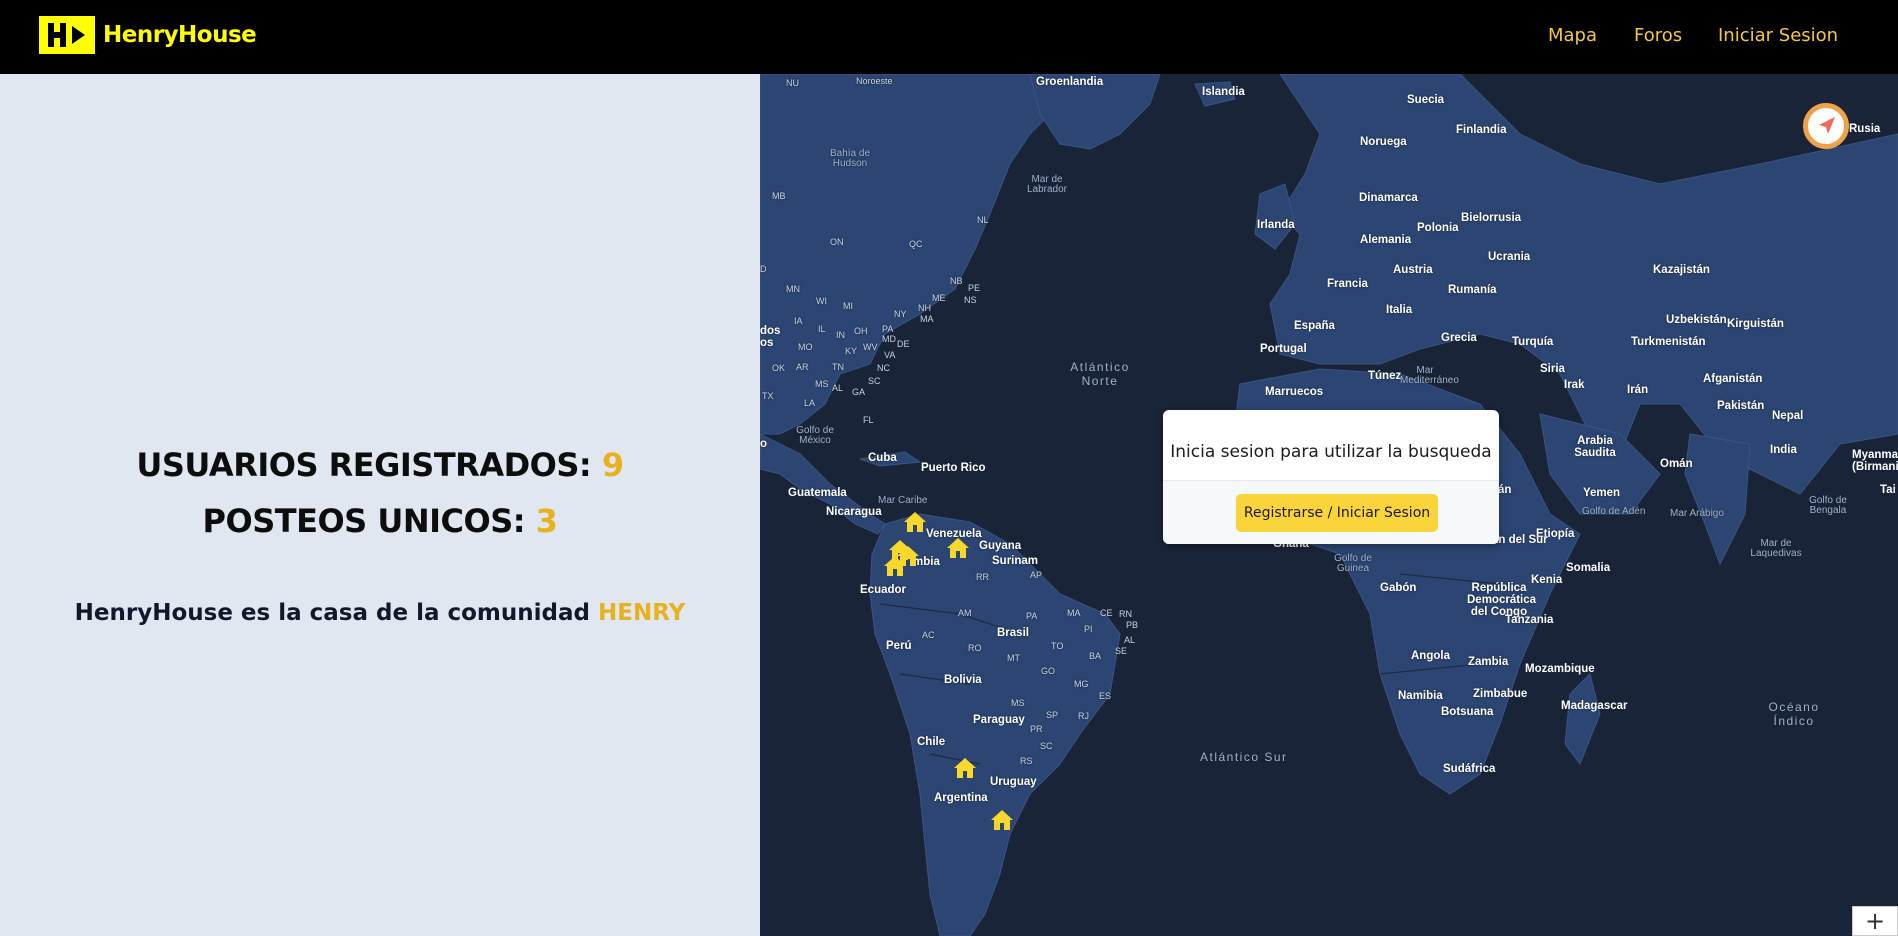 This screenshot has width=1898, height=936. What do you see at coordinates (1588, 568) in the screenshot?
I see `label-somalia: Somalia` at bounding box center [1588, 568].